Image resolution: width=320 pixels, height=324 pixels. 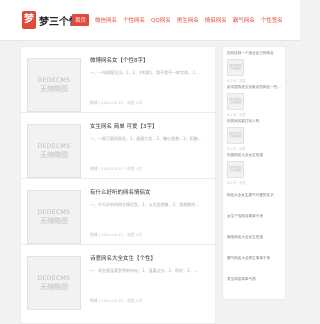 What do you see at coordinates (255, 121) in the screenshot?
I see `sidebar-item-title: 你的网名能打动人吗` at bounding box center [255, 121].